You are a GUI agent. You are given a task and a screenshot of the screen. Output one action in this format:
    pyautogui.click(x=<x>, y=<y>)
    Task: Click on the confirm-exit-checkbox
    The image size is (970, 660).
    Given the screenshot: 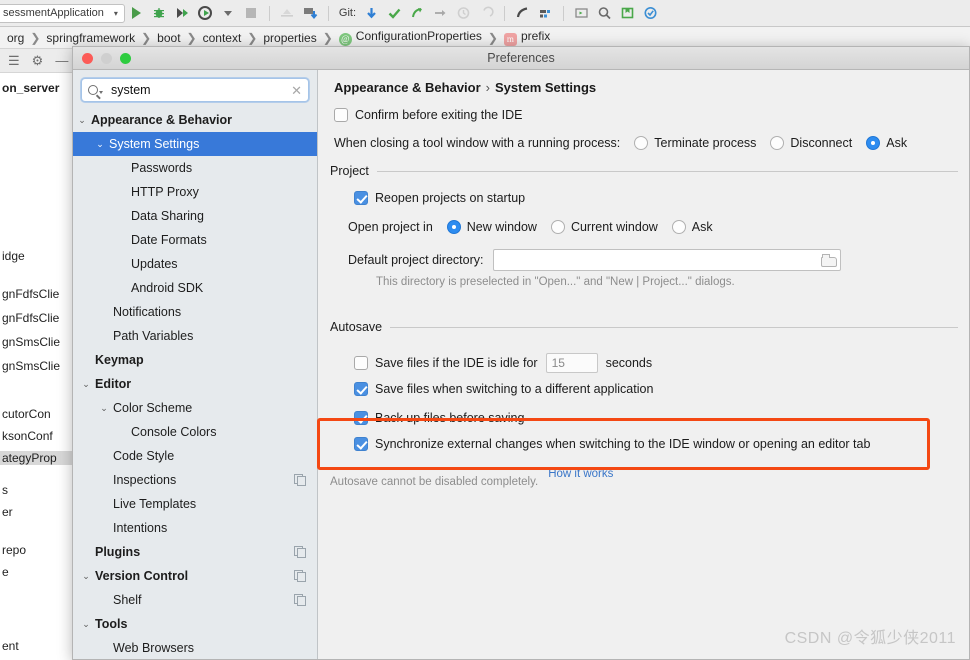 What is the action you would take?
    pyautogui.click(x=341, y=115)
    